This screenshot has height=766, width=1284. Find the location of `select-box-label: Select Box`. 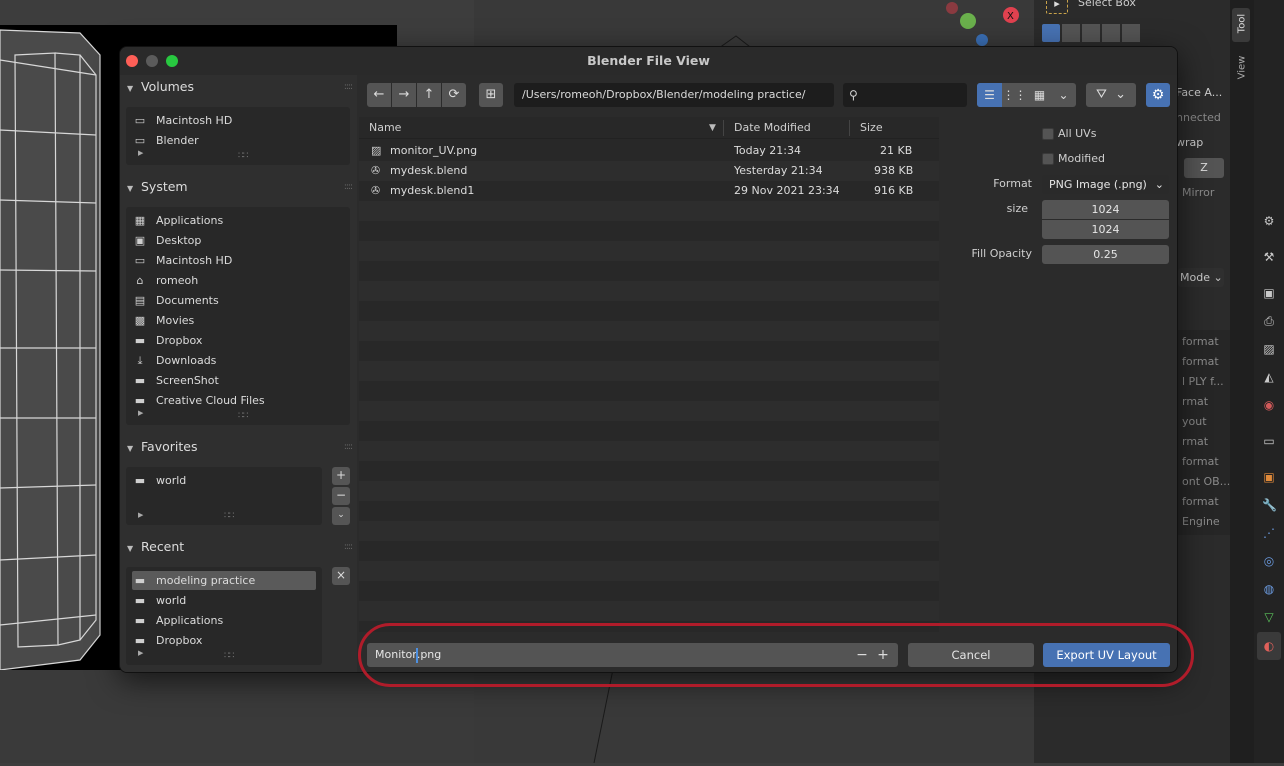

select-box-label: Select Box is located at coordinates (1107, 4).